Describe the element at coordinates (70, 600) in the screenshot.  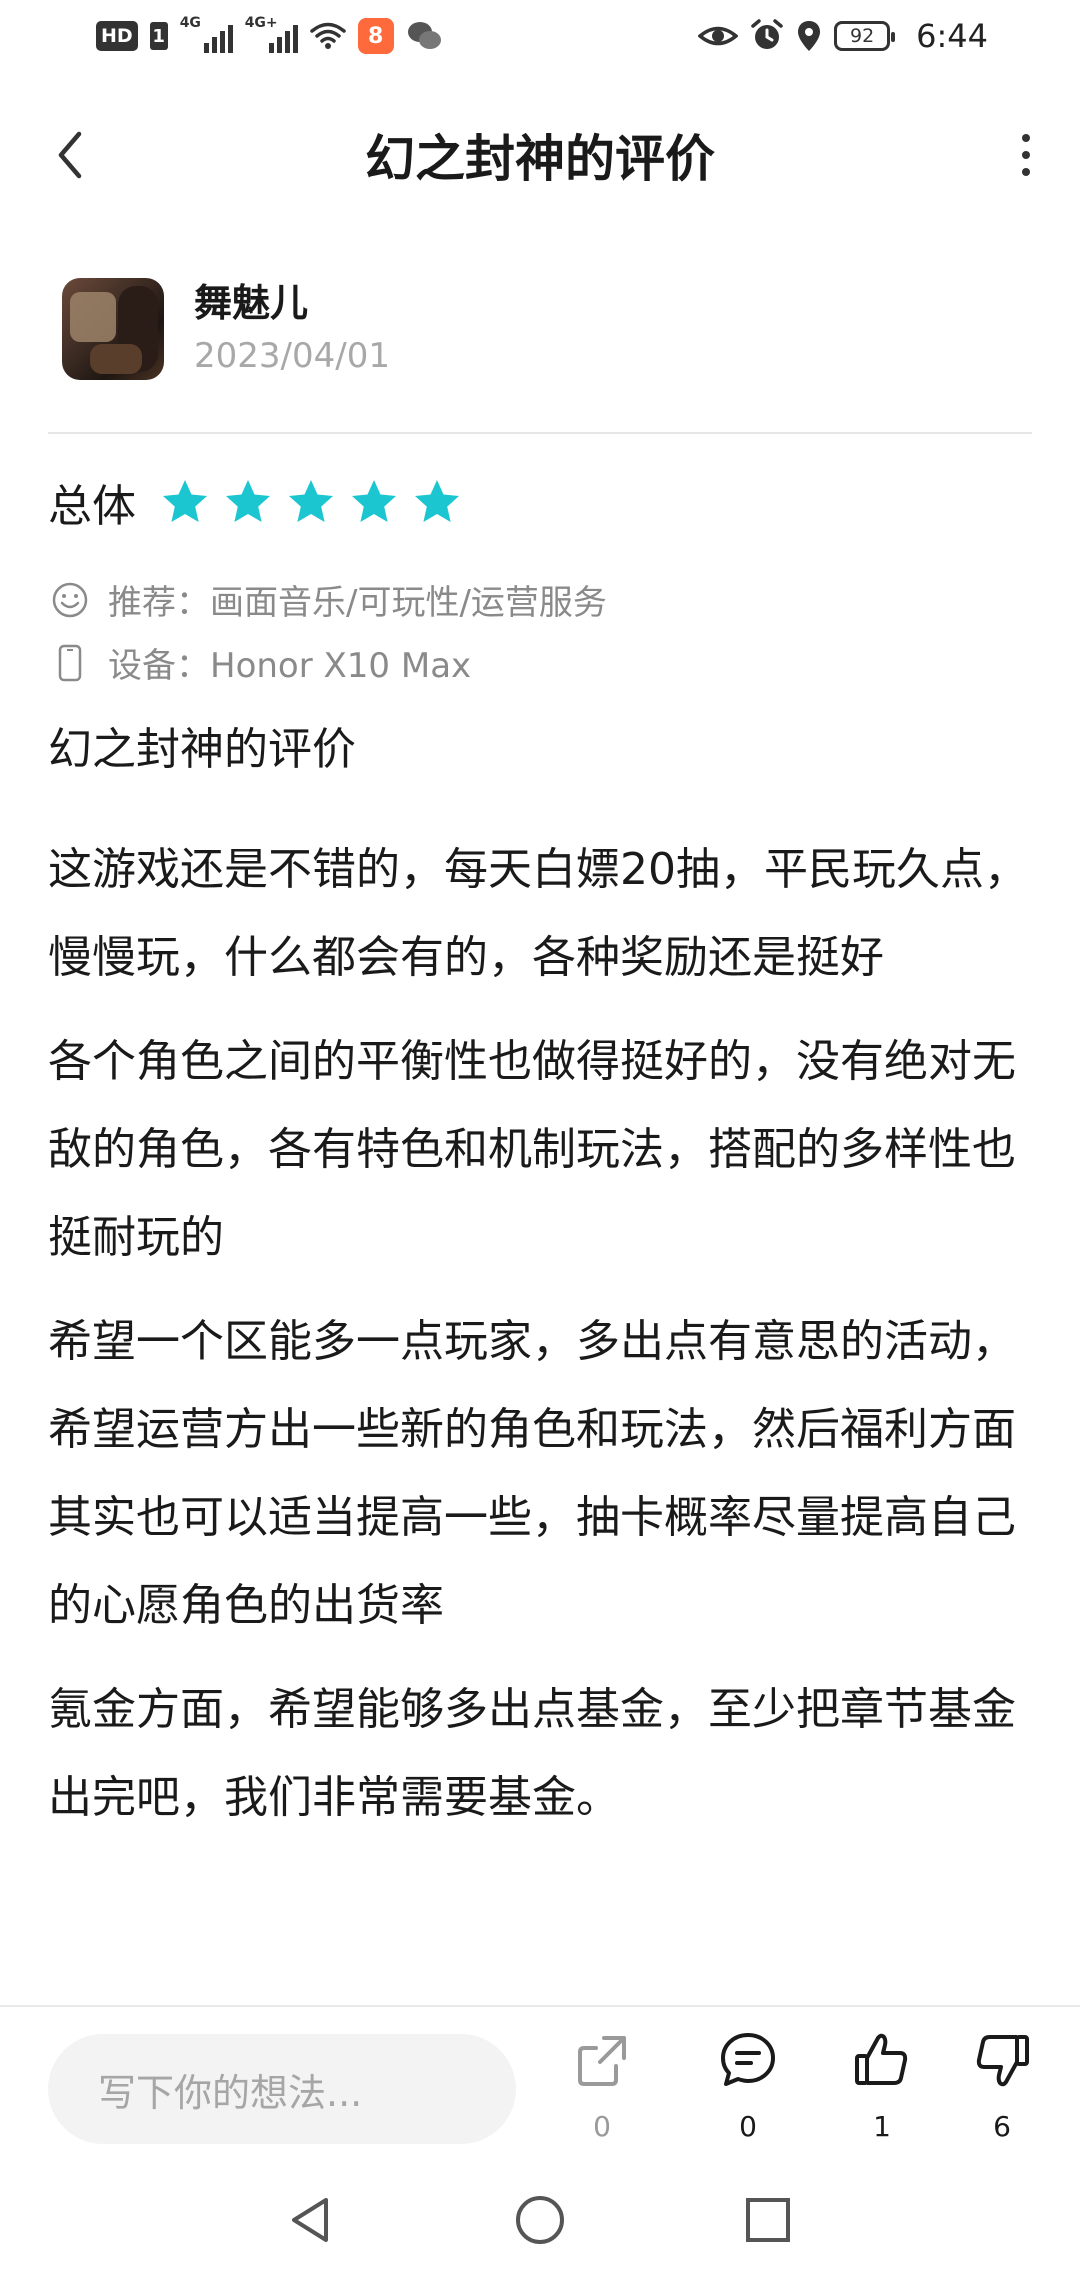
I see `smile-icon` at that location.